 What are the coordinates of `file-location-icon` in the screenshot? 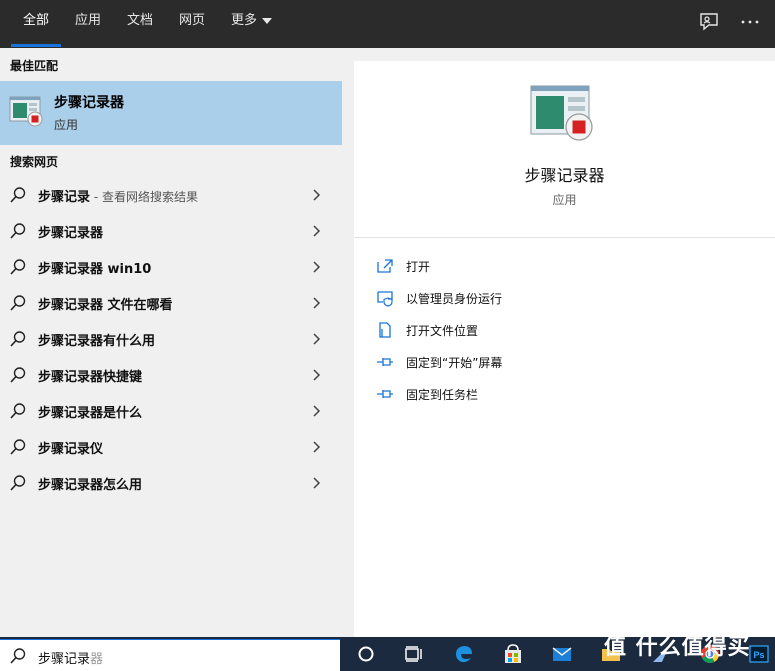 It's located at (385, 330).